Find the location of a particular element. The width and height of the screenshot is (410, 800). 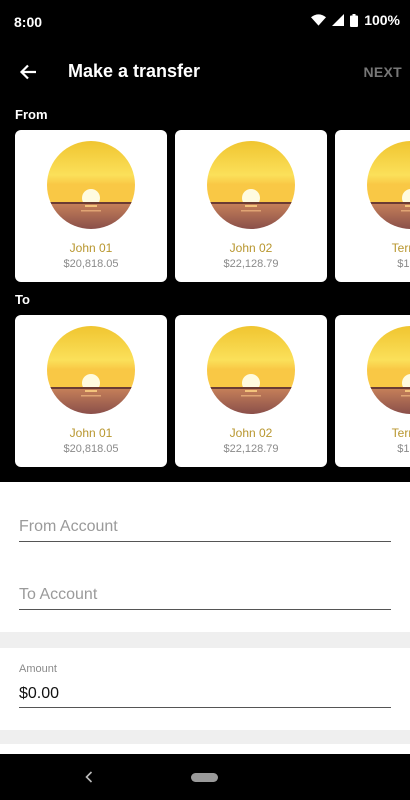

amount-value: $0.00 is located at coordinates (39, 693).